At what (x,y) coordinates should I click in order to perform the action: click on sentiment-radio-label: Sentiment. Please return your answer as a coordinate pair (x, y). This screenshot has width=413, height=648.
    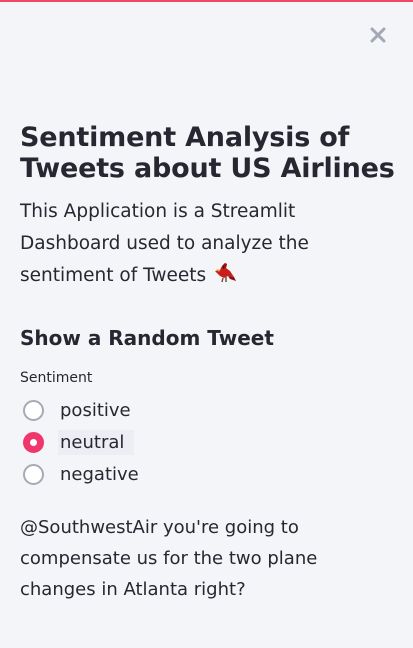
    Looking at the image, I should click on (56, 378).